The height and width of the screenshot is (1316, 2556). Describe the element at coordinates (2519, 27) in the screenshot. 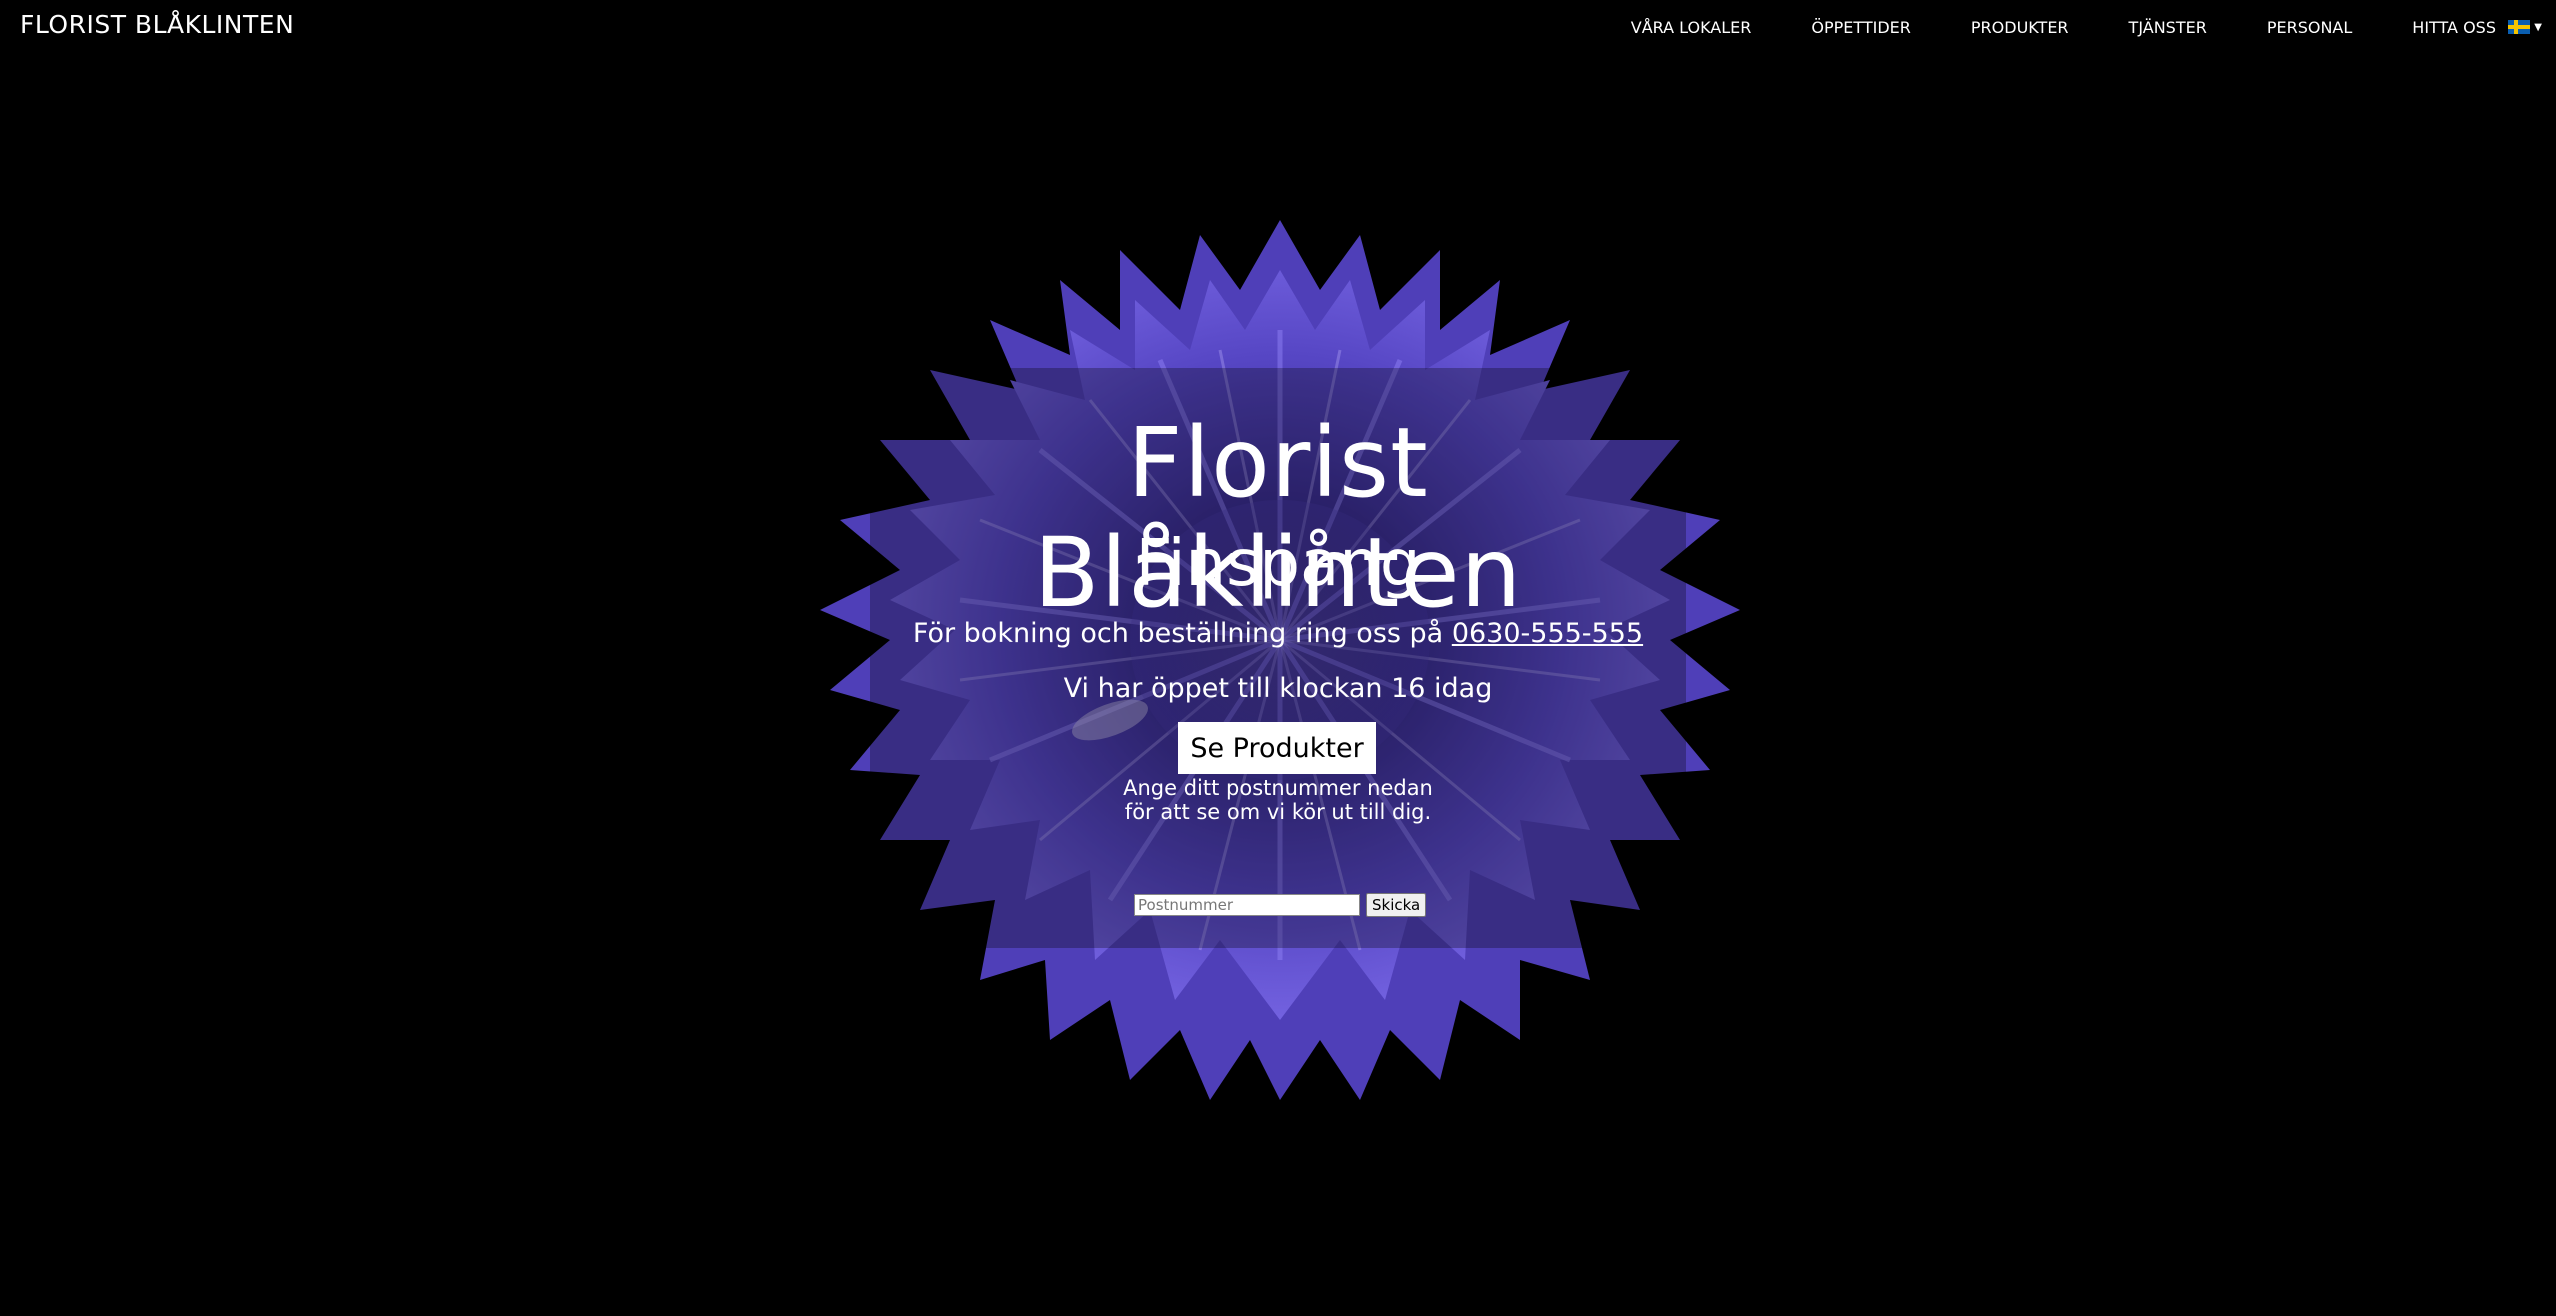

I see `swedish-flag-icon` at that location.